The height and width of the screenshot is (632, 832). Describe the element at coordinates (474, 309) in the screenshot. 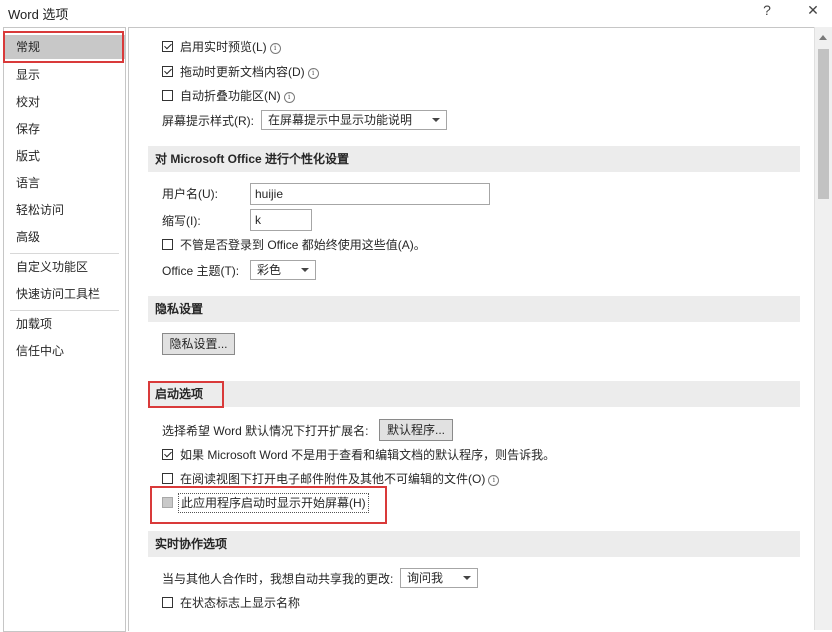

I see `section-privacy: 隐私设置` at that location.